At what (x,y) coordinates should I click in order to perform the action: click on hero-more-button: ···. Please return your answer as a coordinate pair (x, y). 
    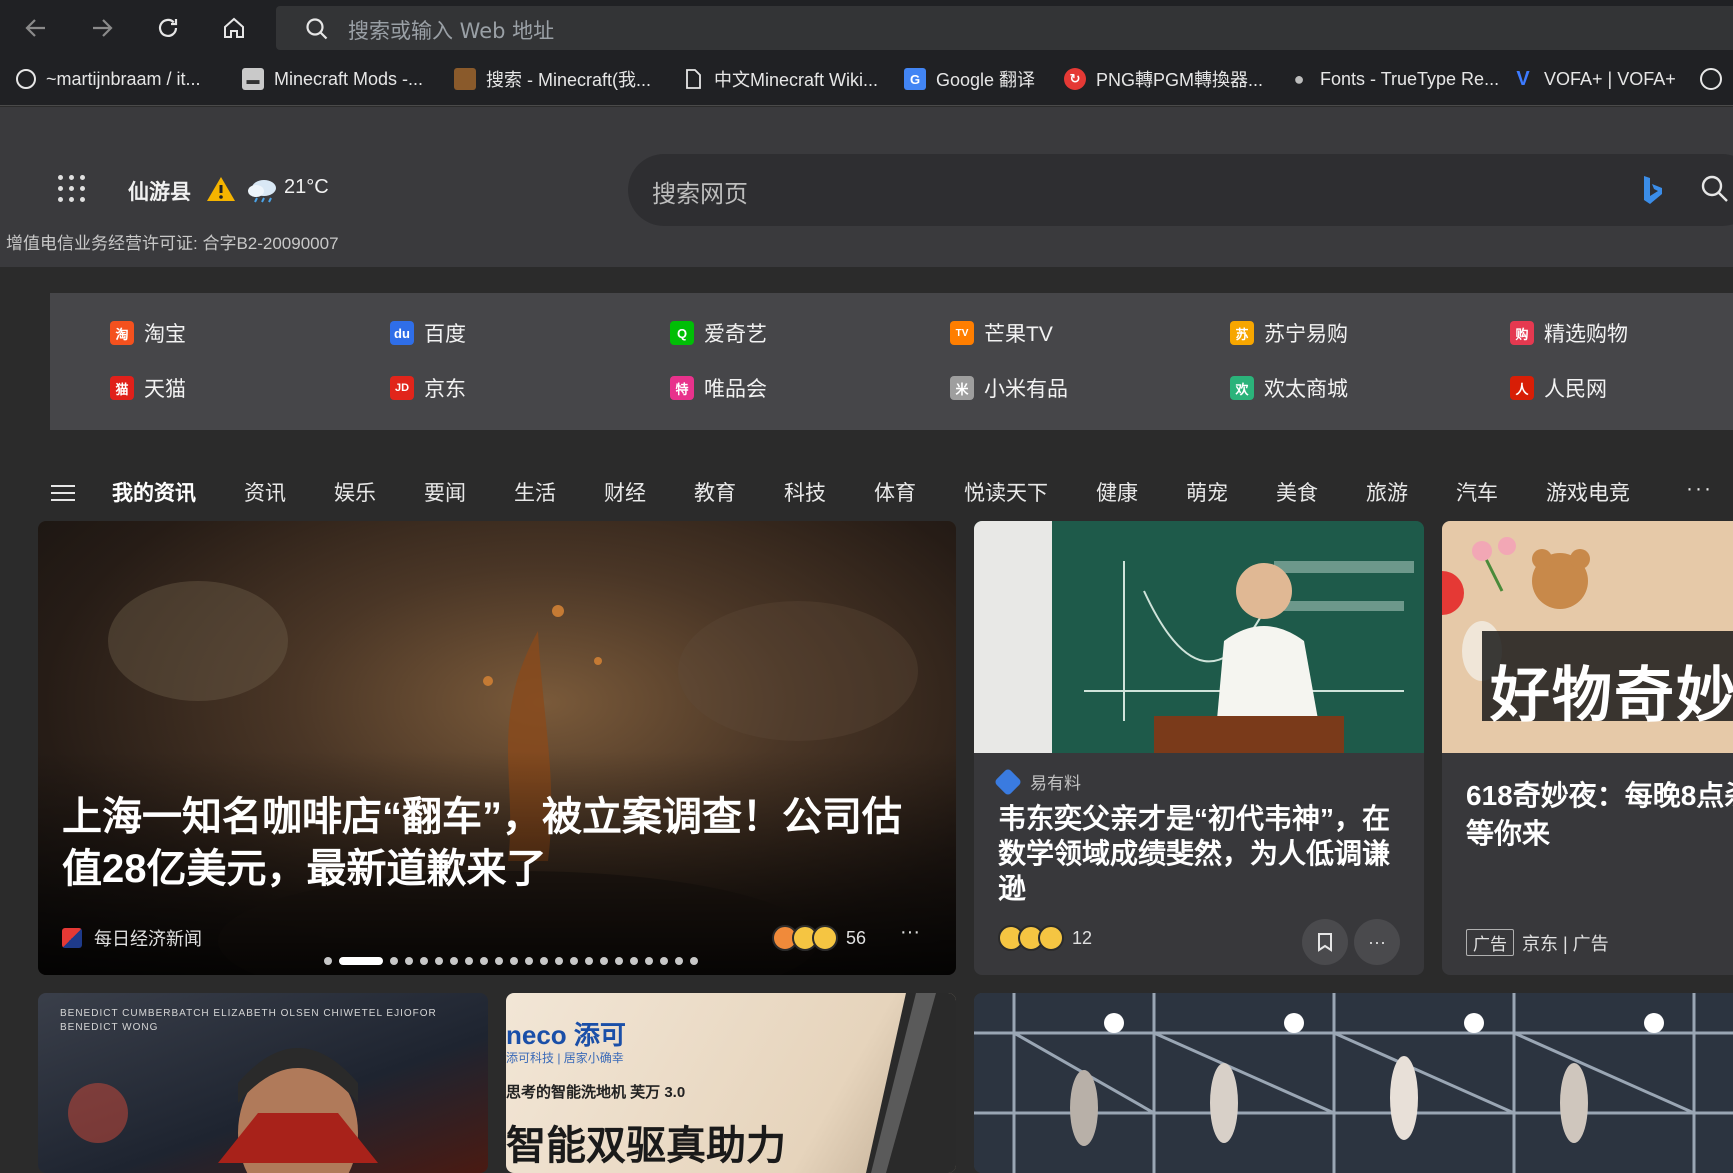
    Looking at the image, I should click on (910, 932).